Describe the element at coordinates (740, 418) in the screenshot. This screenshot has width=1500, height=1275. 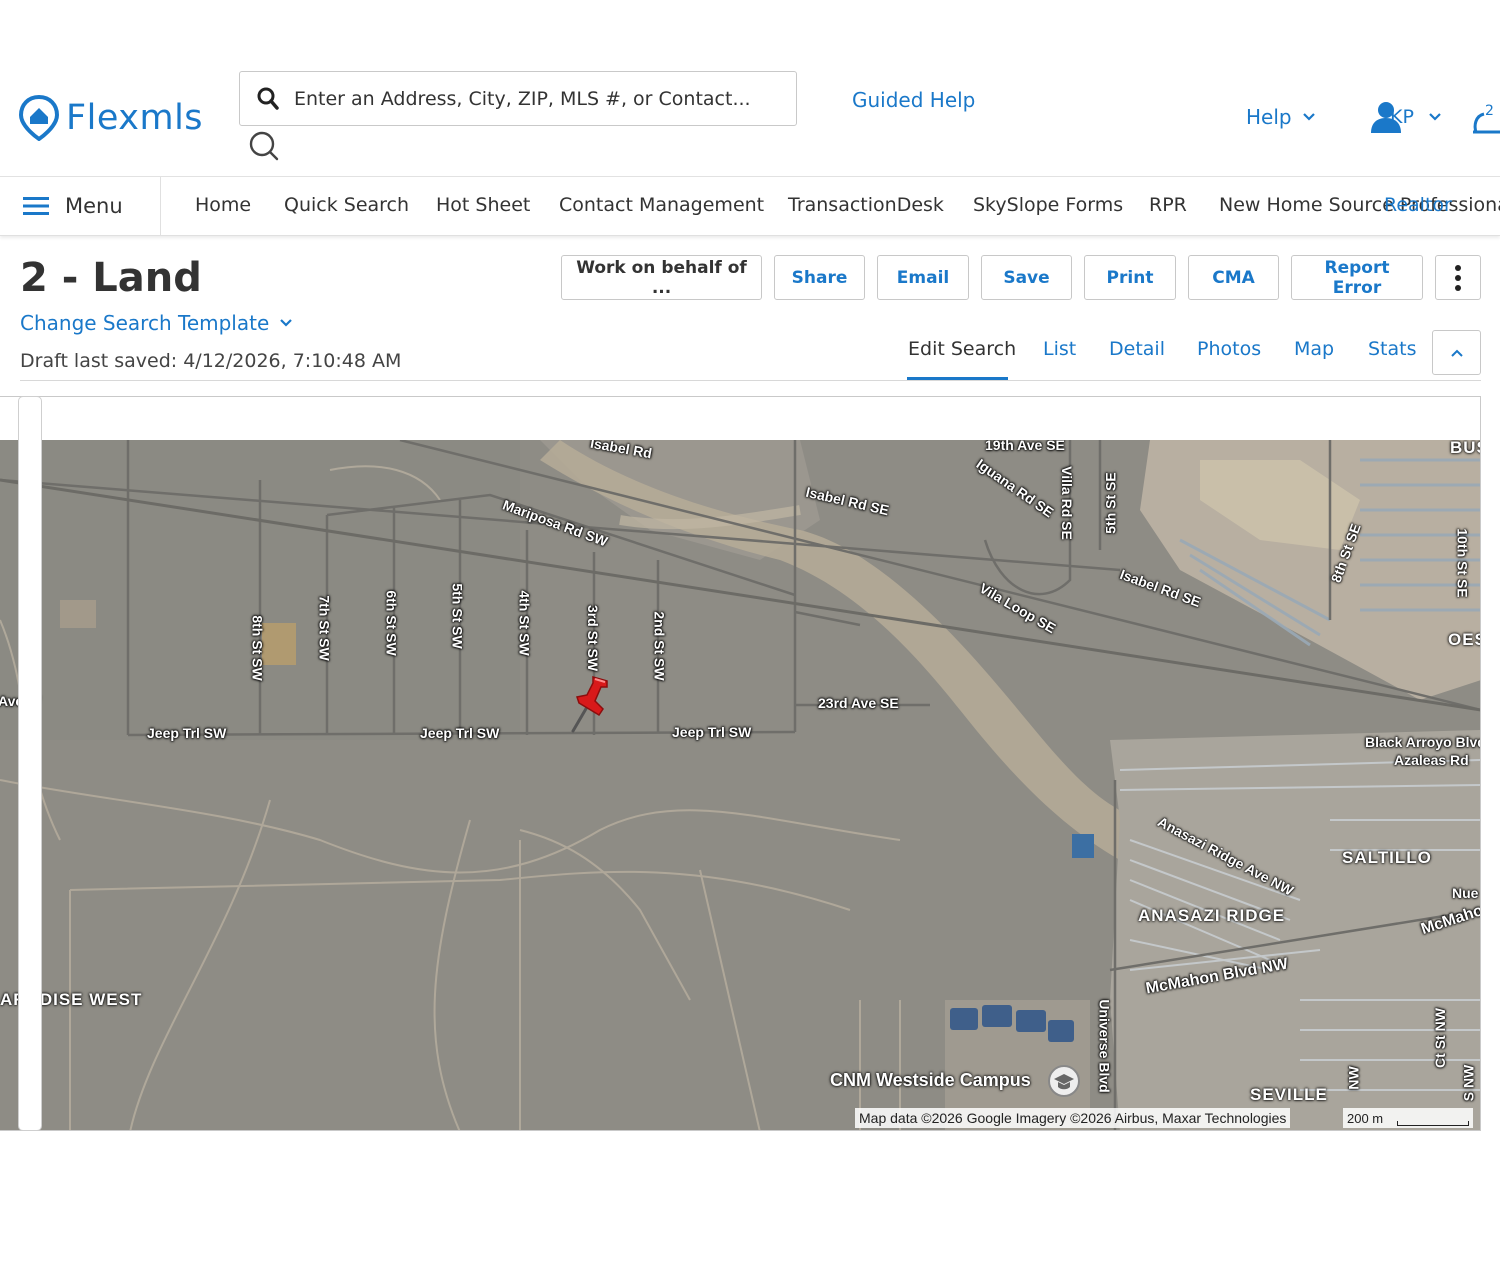
I see `map-panel-header` at that location.